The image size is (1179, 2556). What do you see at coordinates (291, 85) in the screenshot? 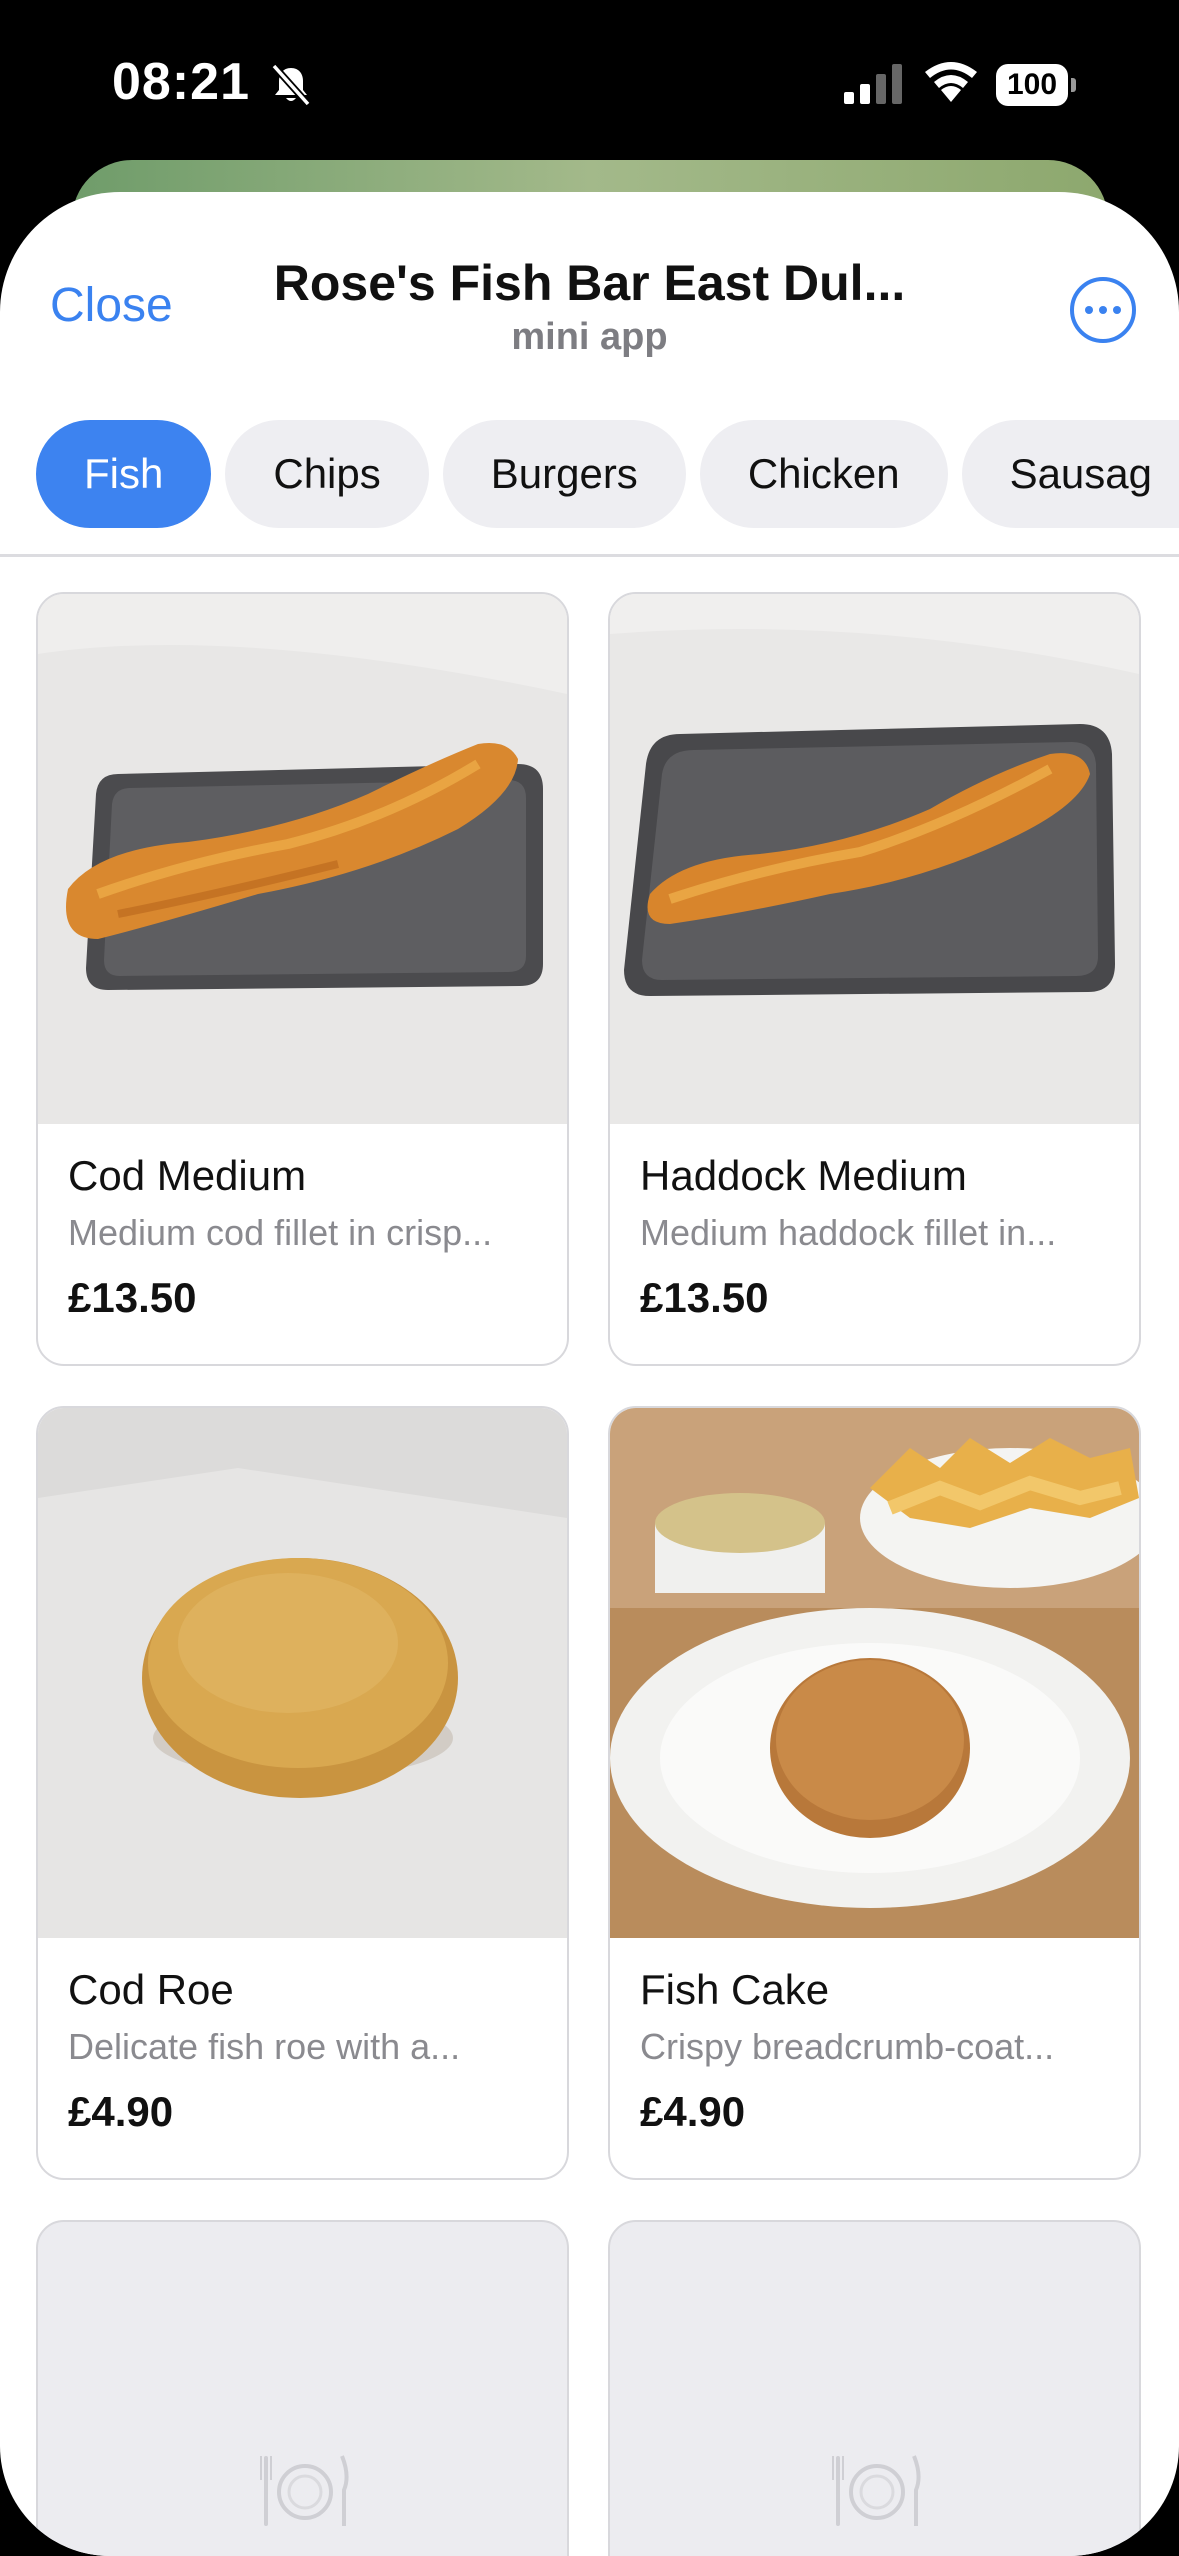
I see `bell-slash-icon` at bounding box center [291, 85].